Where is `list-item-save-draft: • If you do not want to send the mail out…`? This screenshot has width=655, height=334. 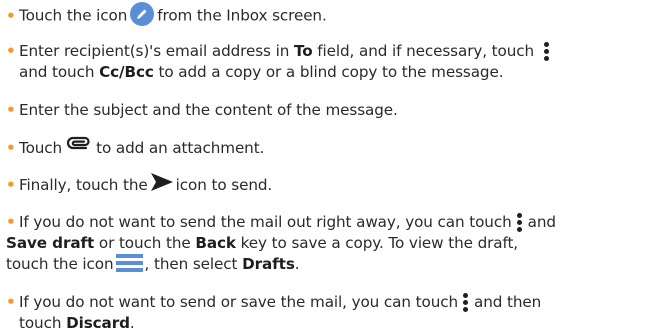 list-item-save-draft: • If you do not want to send the mail out… is located at coordinates (281, 222).